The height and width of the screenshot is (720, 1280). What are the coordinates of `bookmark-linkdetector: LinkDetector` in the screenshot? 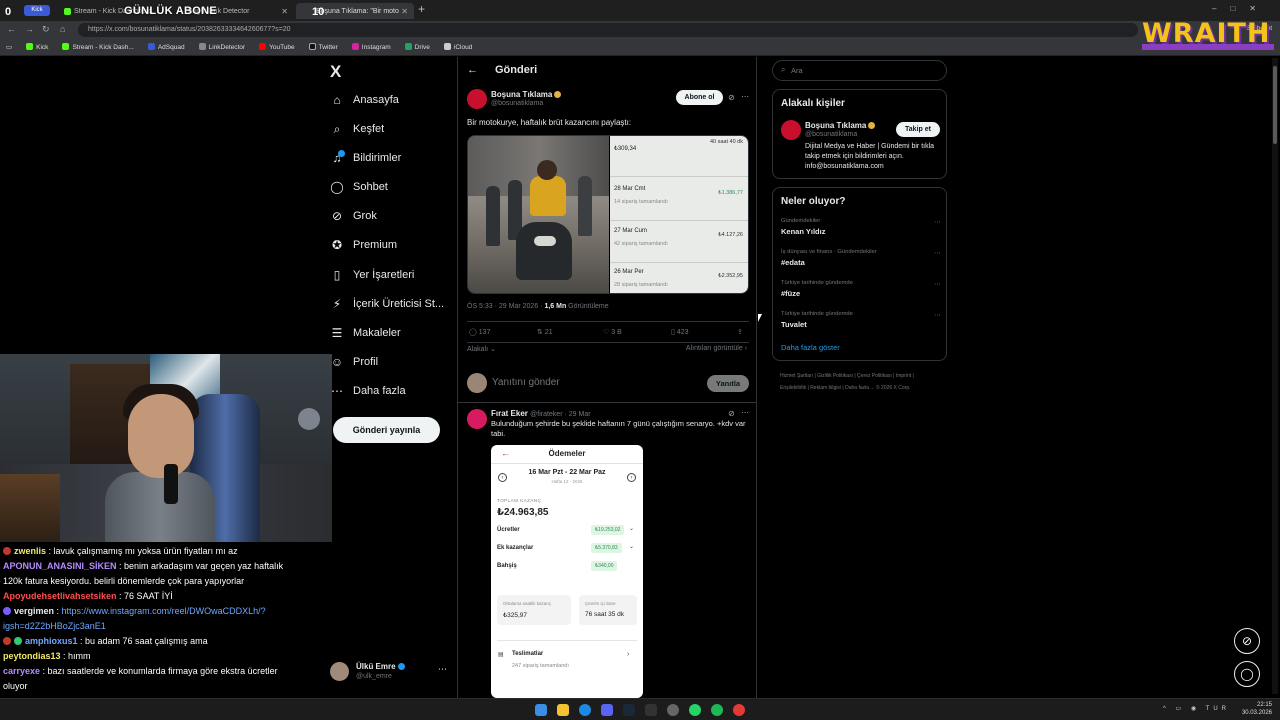 It's located at (221, 47).